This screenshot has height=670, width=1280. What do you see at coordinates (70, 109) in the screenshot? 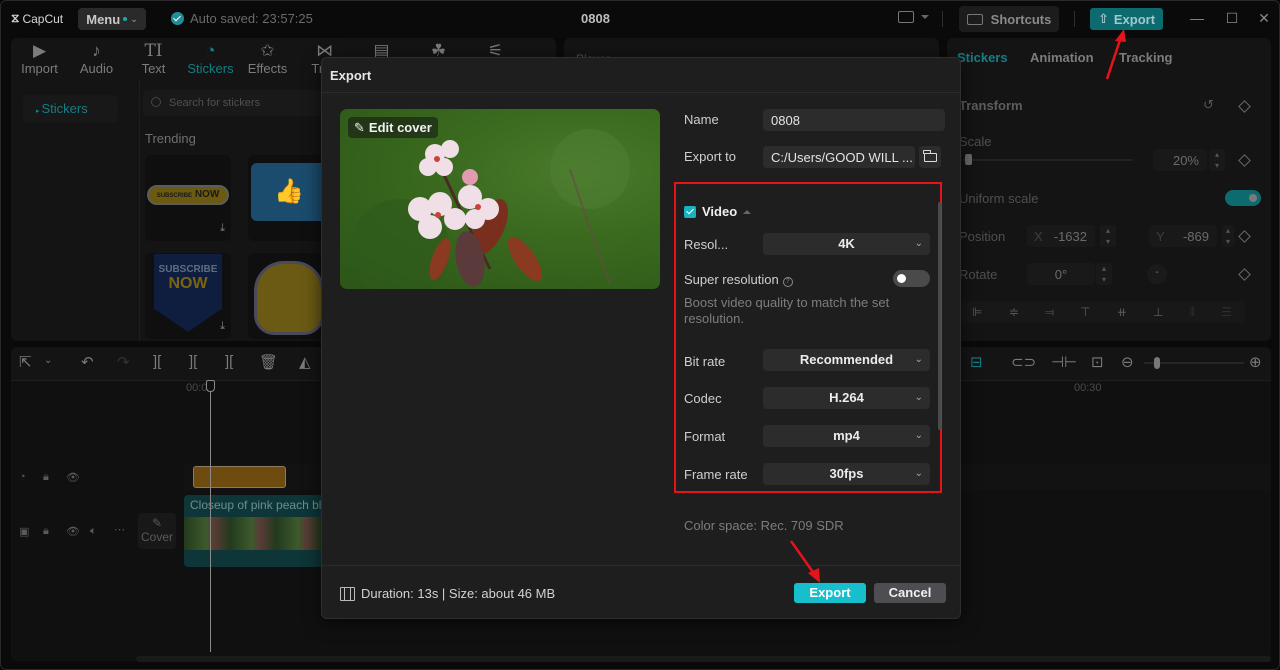
I see `sidebar-item-stickers: ▸ Stickers` at bounding box center [70, 109].